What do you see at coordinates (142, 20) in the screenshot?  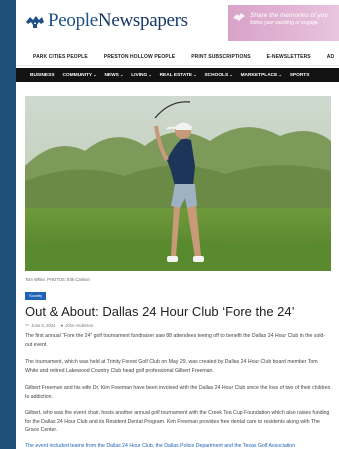 I see `logo-part2: Newspapers` at bounding box center [142, 20].